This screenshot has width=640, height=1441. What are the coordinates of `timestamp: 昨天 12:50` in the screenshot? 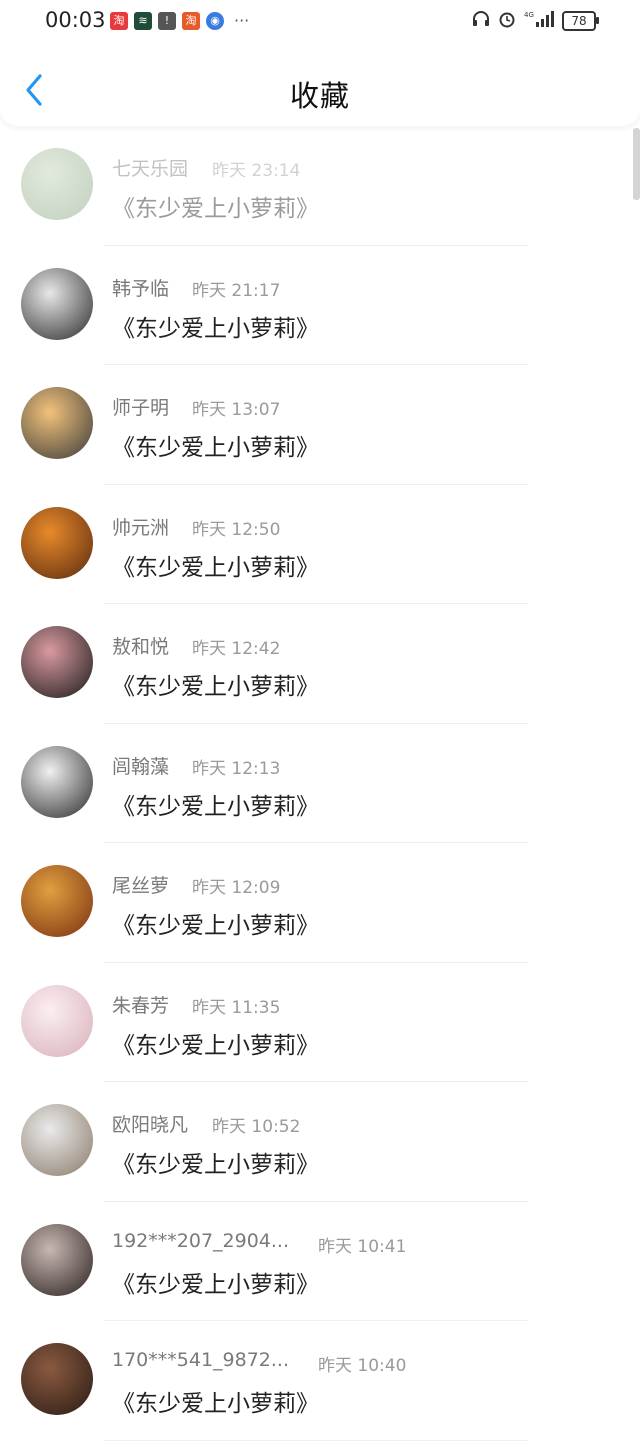 It's located at (236, 529).